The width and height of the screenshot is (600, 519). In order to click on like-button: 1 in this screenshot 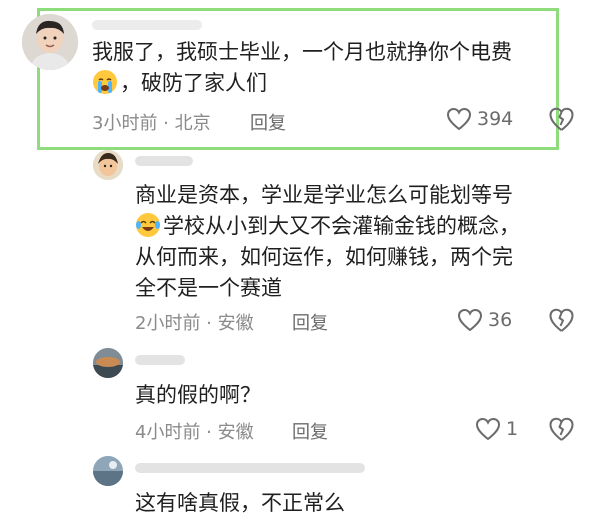, I will do `click(496, 429)`.